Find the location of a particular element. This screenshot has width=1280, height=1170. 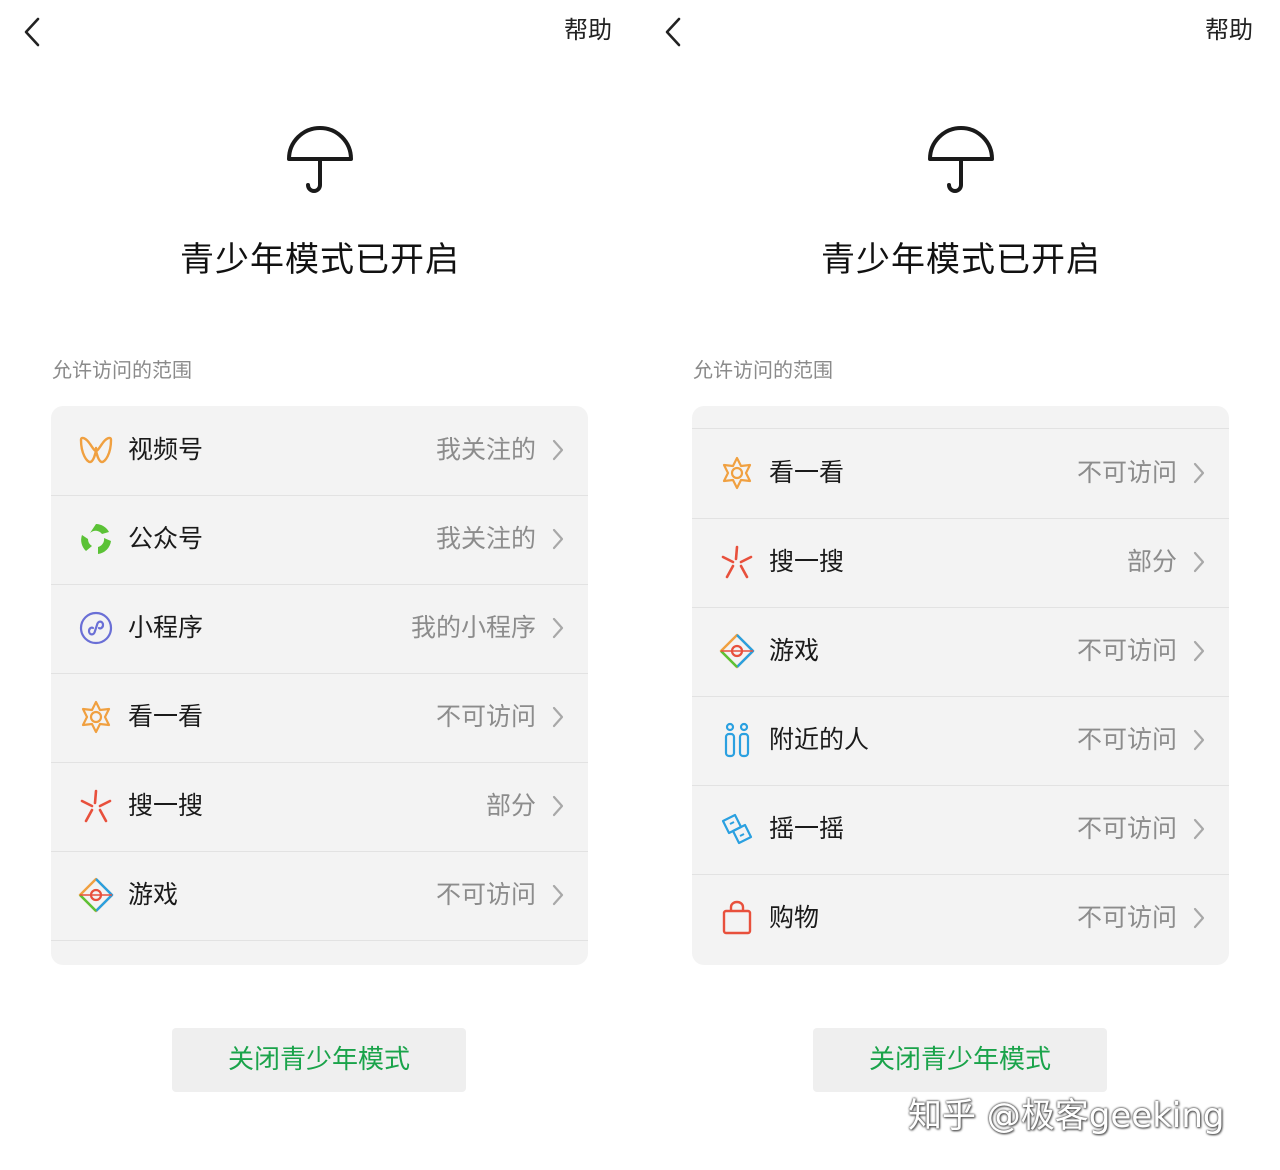

official-accounts-icon is located at coordinates (96, 539).